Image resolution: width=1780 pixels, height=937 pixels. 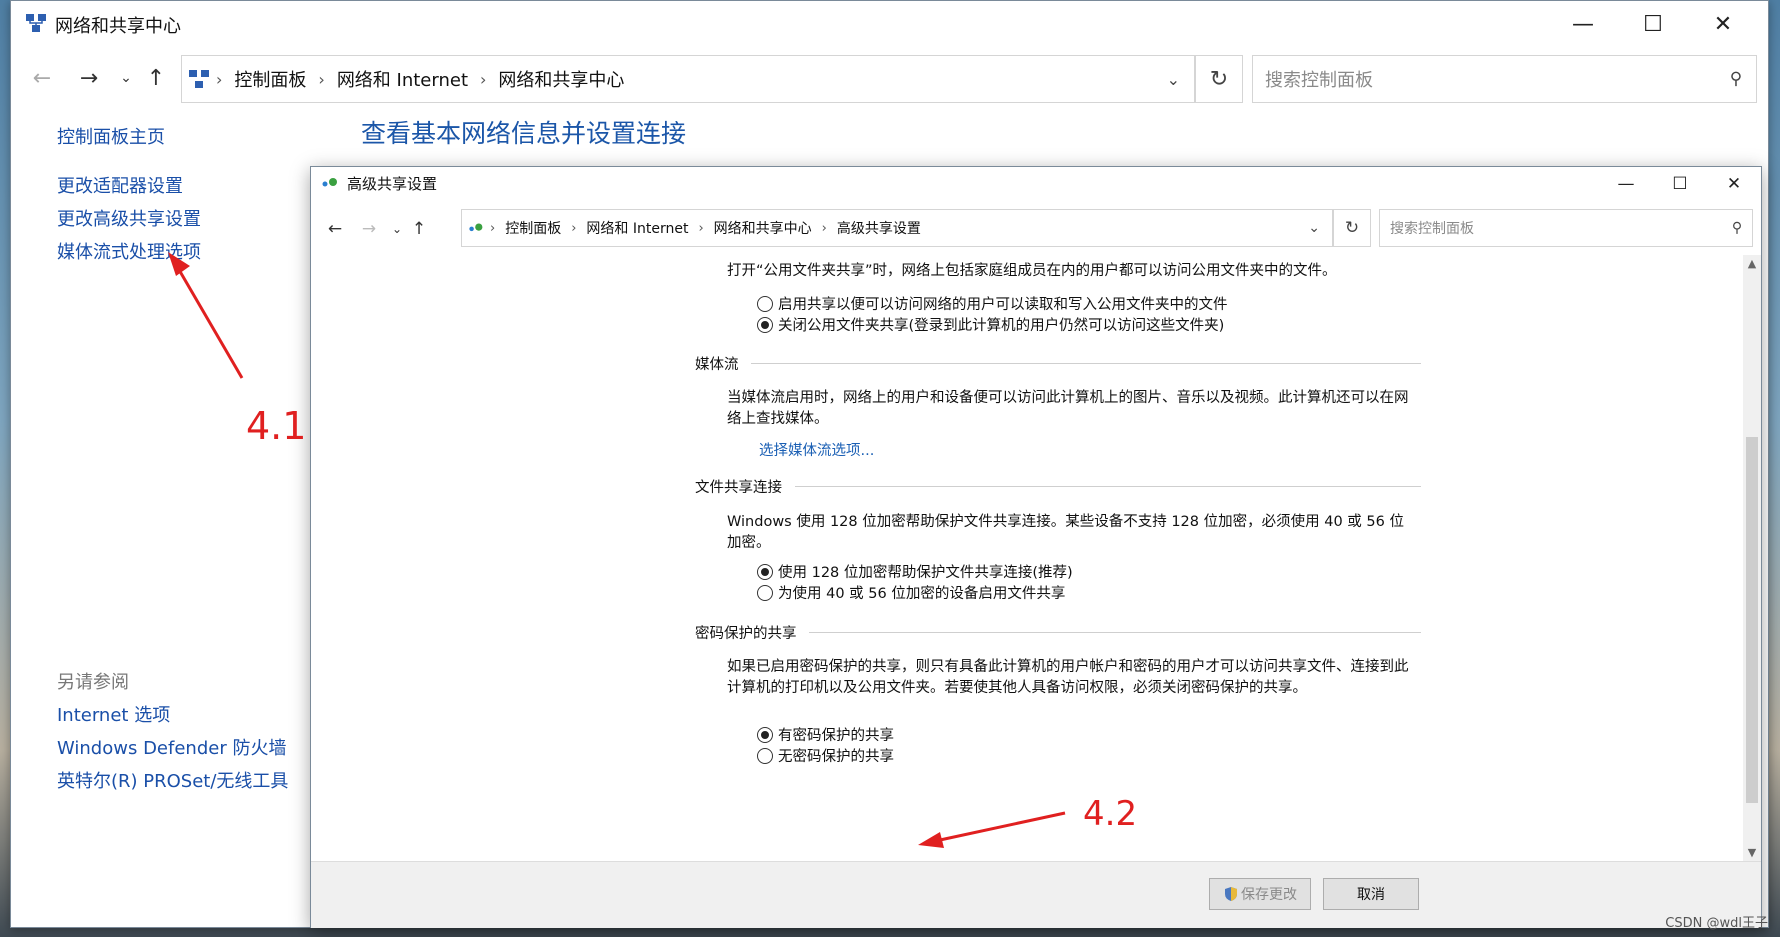 What do you see at coordinates (1110, 814) in the screenshot?
I see `annotation-label-2: 4.2` at bounding box center [1110, 814].